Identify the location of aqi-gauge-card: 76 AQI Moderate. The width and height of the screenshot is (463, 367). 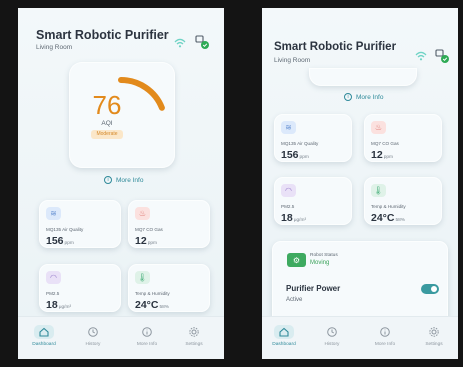
(122, 115).